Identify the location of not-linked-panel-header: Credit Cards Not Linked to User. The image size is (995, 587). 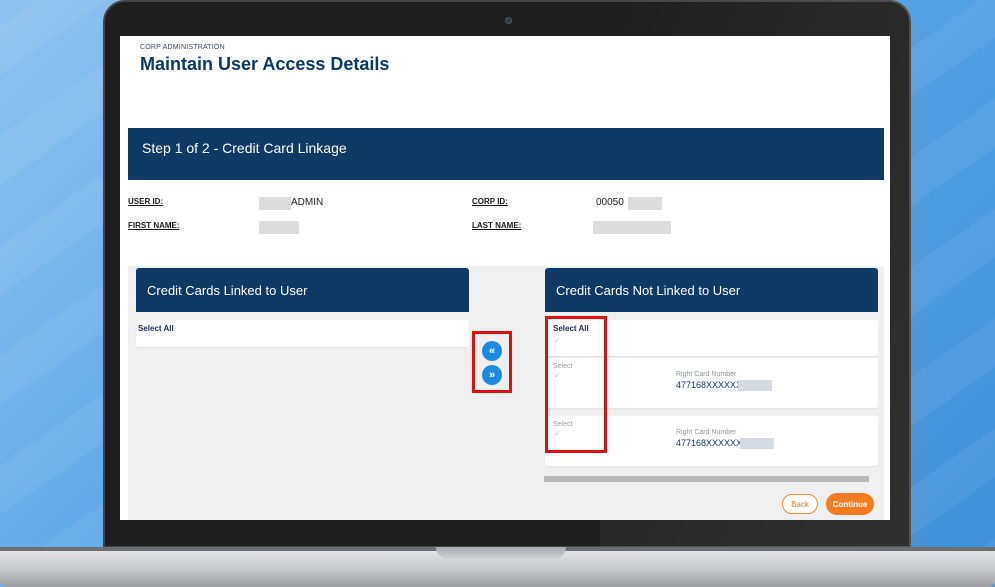
(711, 290).